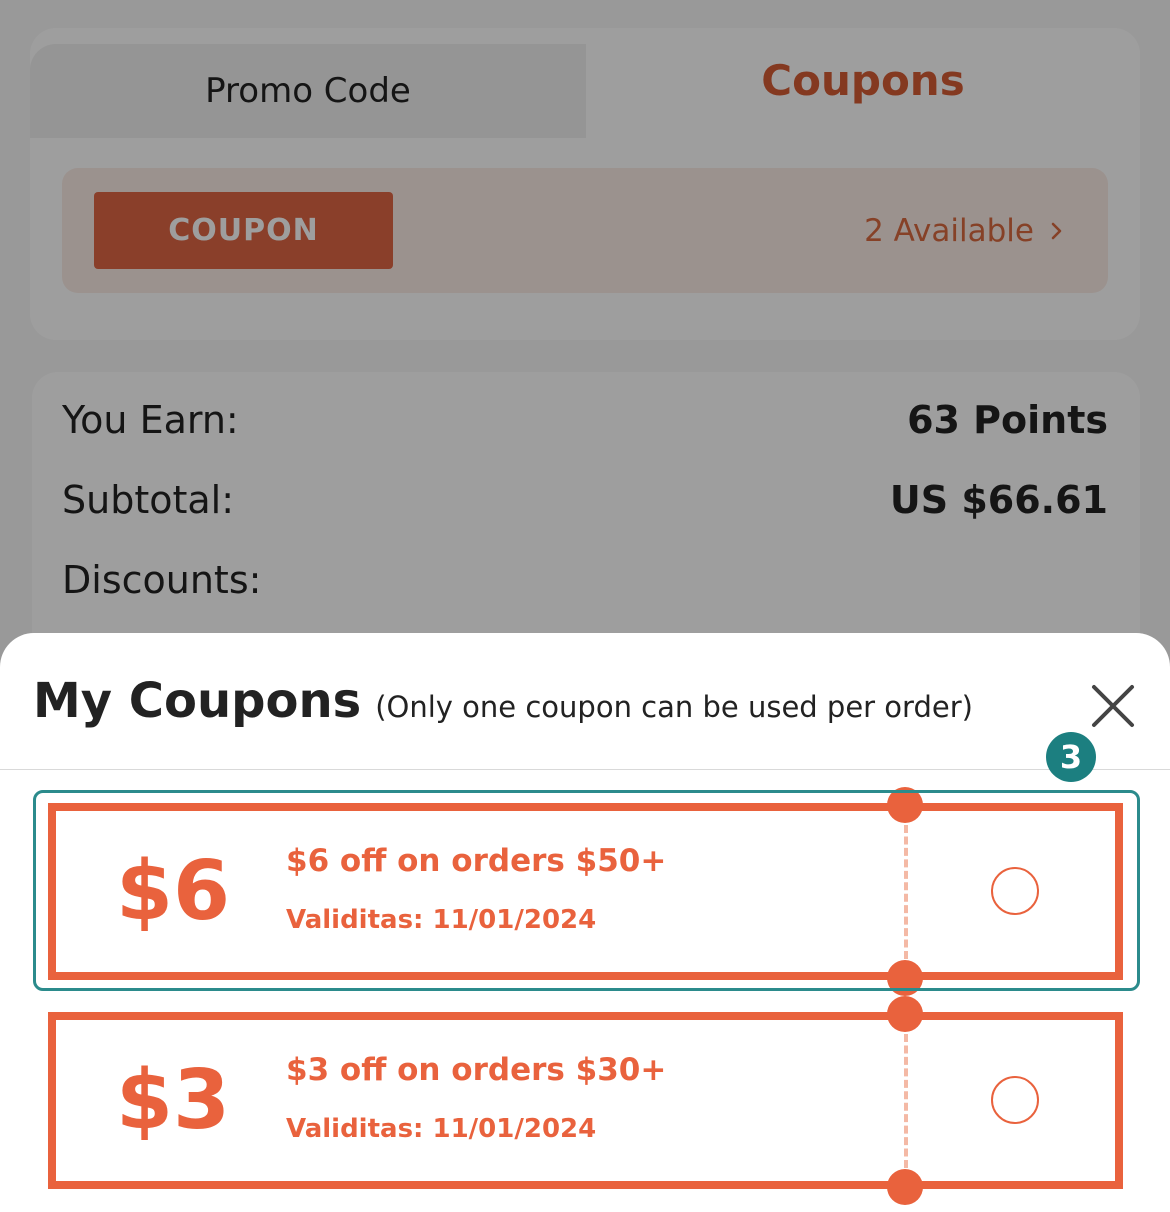  I want to click on header-divider, so click(585, 769).